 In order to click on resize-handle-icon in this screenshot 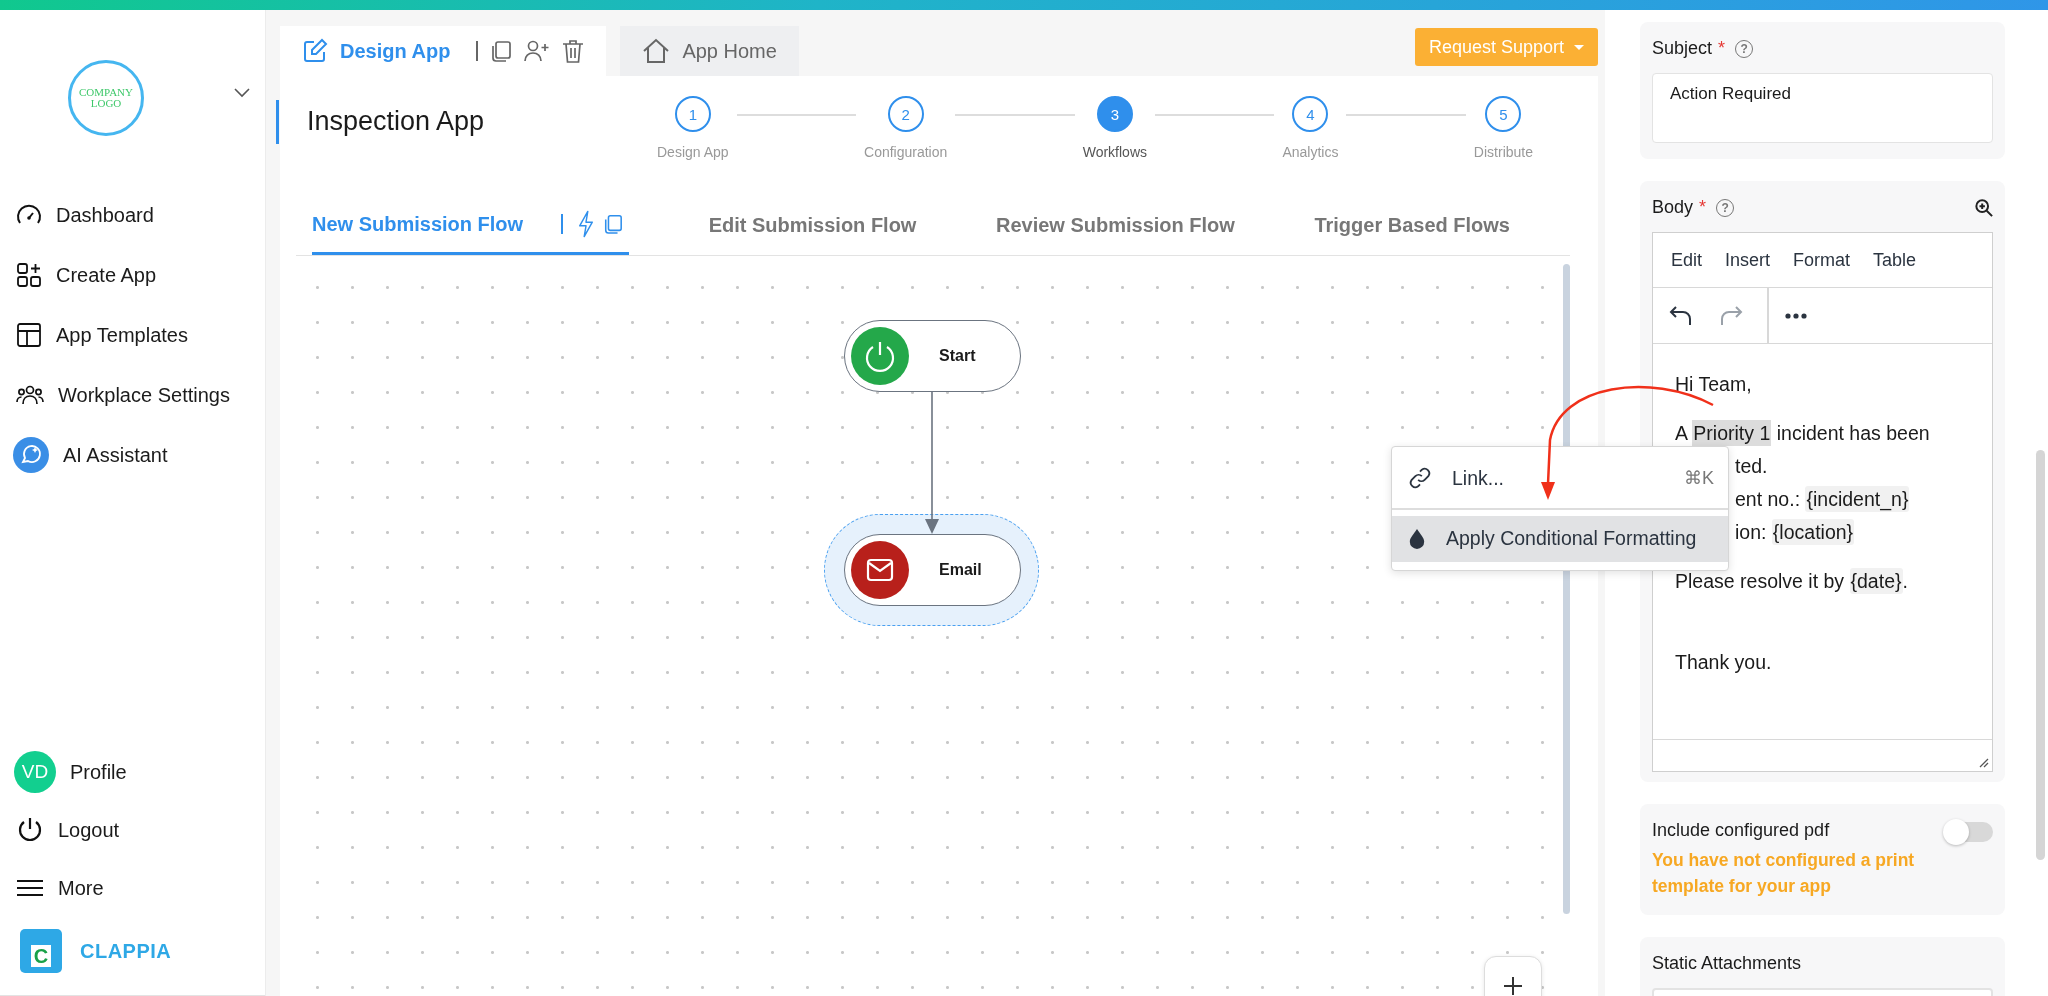, I will do `click(1983, 762)`.